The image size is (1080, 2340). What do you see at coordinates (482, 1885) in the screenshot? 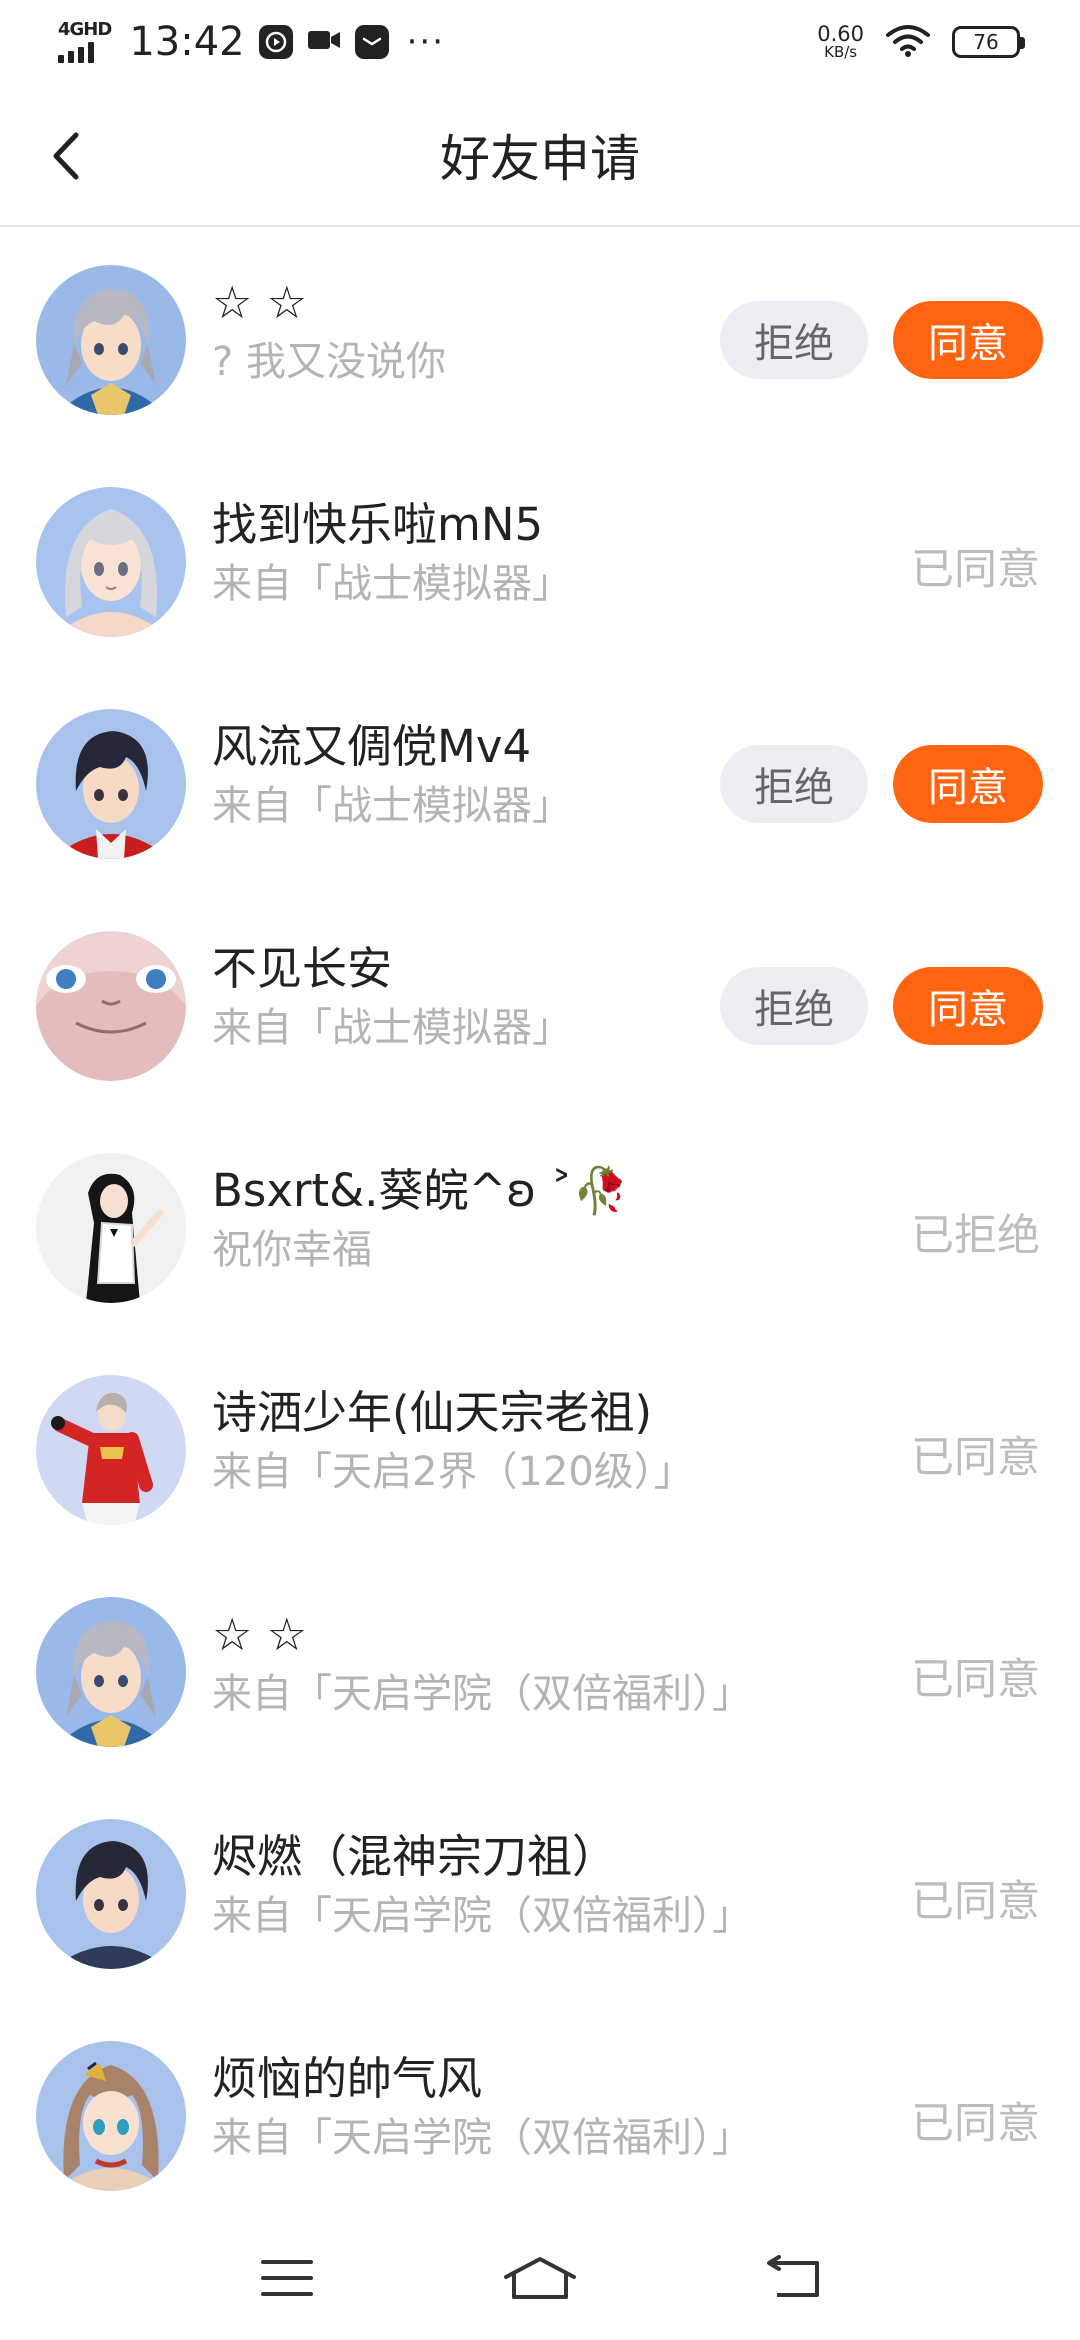
I see `request-info: 烬燃（混神宗刀祖） 来自「天启学院（双倍福利）」` at bounding box center [482, 1885].